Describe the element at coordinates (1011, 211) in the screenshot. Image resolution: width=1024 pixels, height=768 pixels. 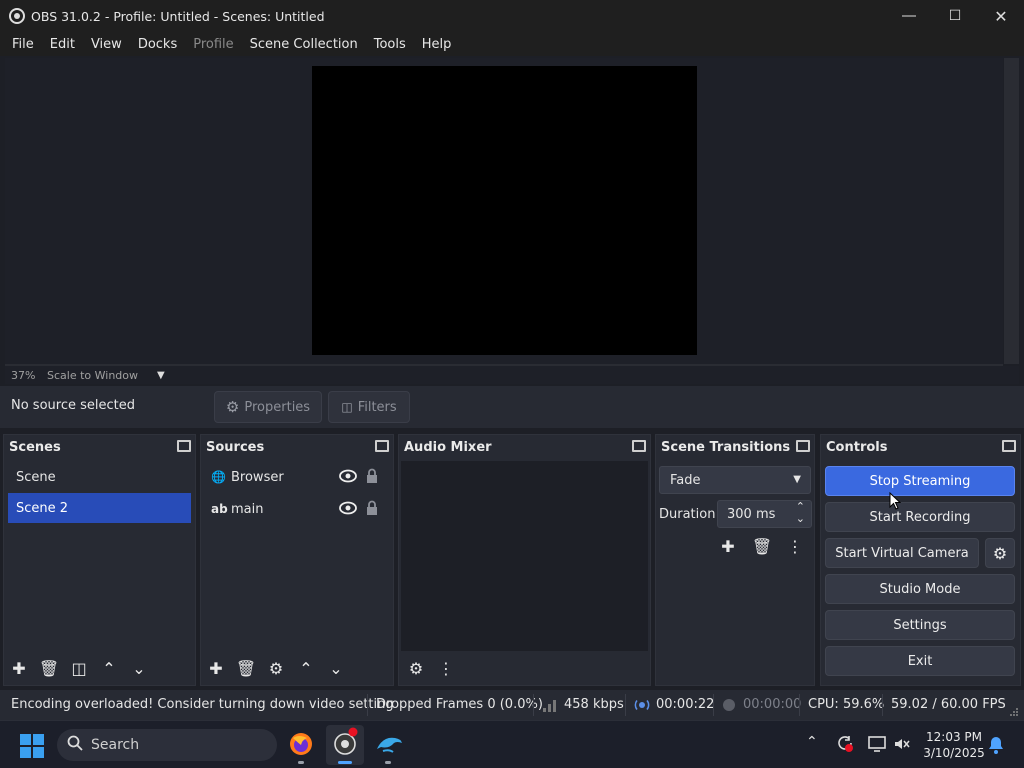
I see `preview-vertical-scrollbar` at that location.